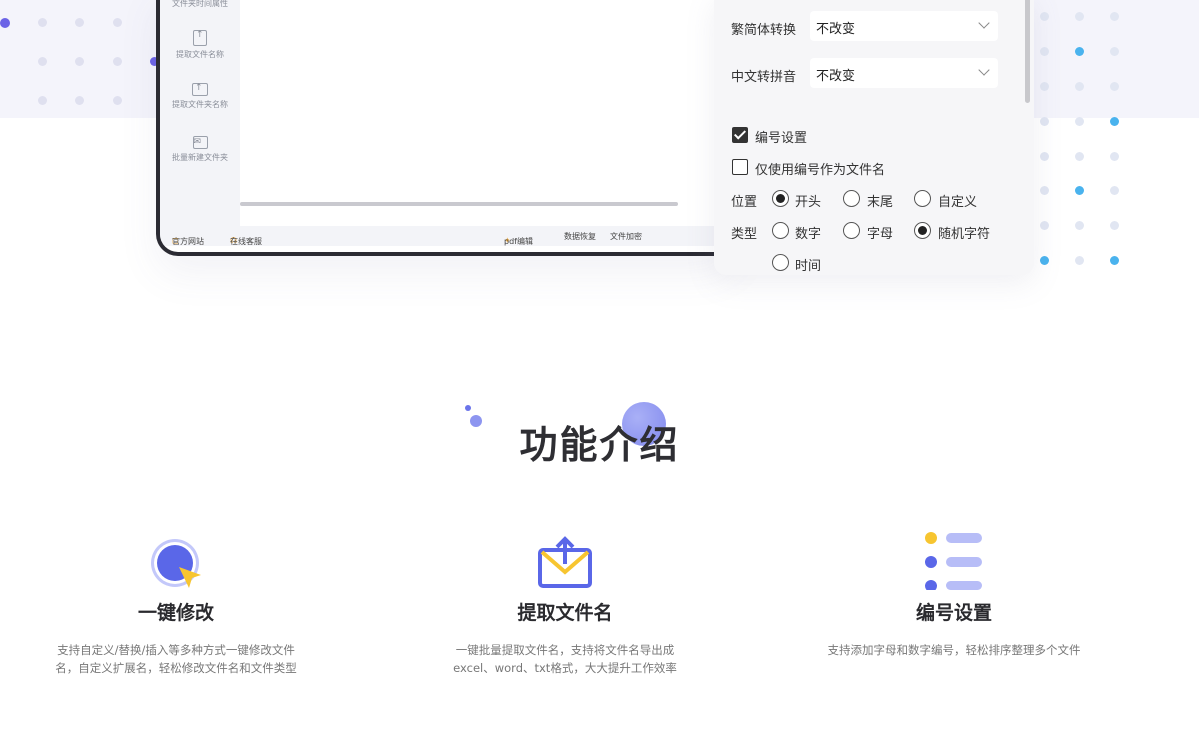 The width and height of the screenshot is (1199, 745). What do you see at coordinates (565, 560) in the screenshot?
I see `envelope-upload-icon` at bounding box center [565, 560].